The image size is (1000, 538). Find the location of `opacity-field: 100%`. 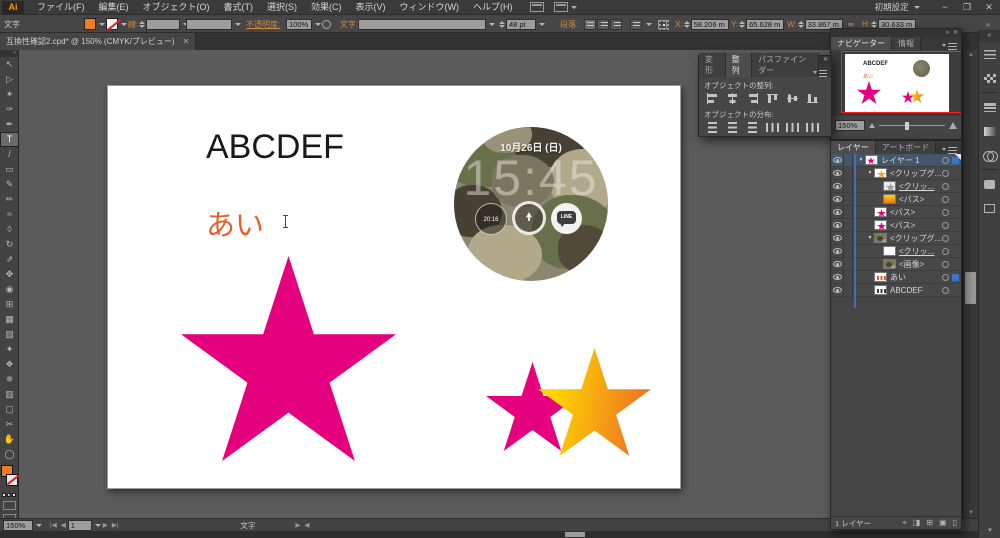

opacity-field: 100% is located at coordinates (299, 24).